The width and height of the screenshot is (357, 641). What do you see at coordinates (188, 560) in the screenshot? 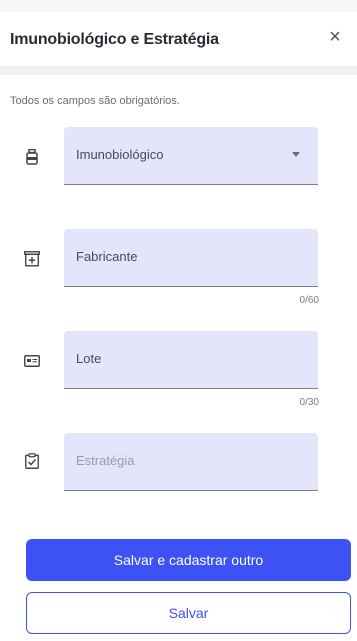
I see `save-and-add-another-button: Salvar e cadastrar outro` at bounding box center [188, 560].